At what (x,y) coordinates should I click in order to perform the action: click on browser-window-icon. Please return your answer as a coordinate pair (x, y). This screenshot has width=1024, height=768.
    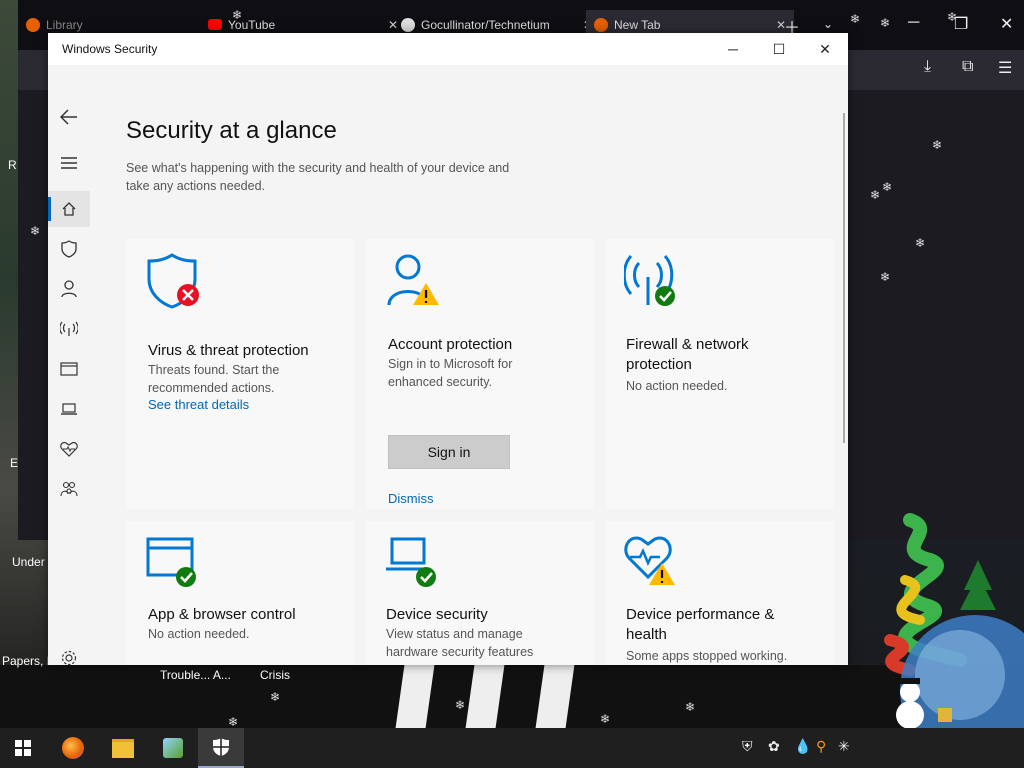
    Looking at the image, I should click on (69, 369).